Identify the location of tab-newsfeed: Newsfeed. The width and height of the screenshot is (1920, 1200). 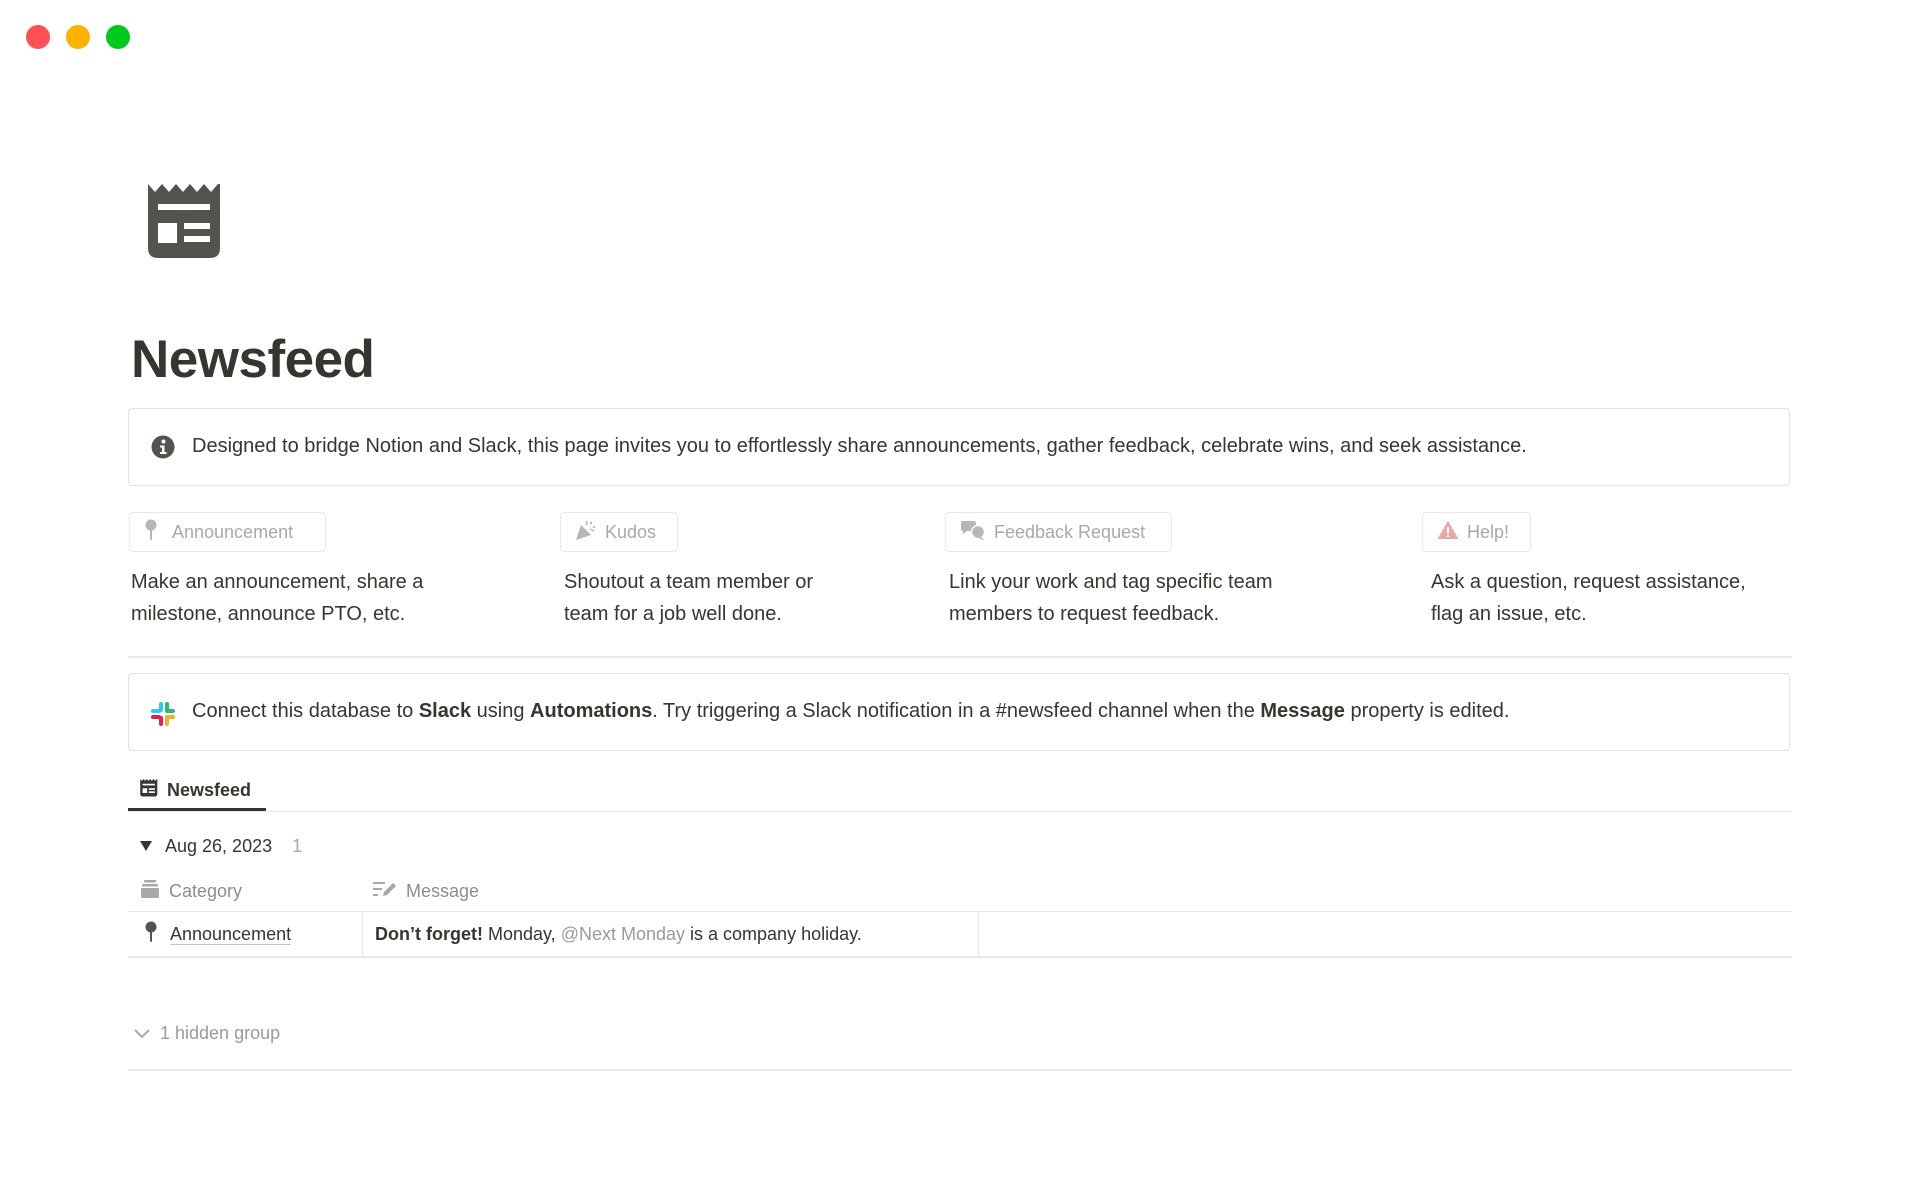
(197, 790).